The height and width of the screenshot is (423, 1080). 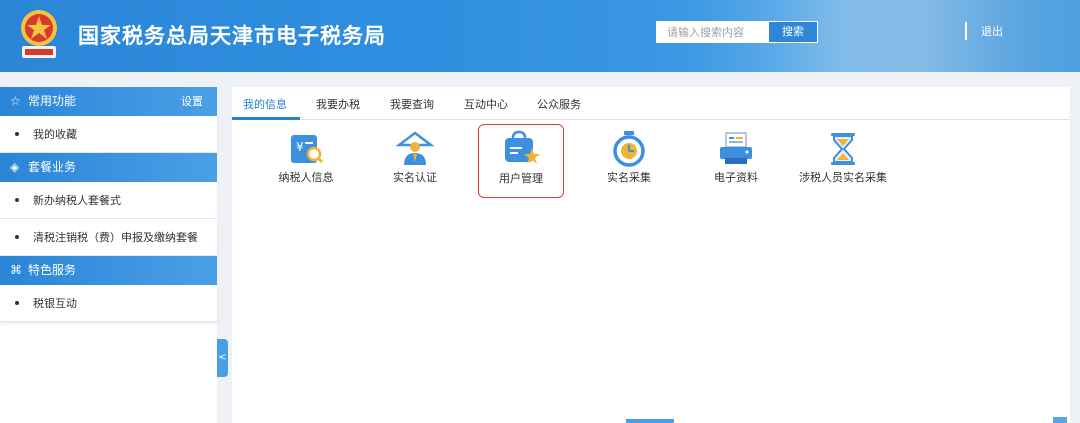 I want to click on sidebar-item-label: 我的收藏, so click(x=55, y=134).